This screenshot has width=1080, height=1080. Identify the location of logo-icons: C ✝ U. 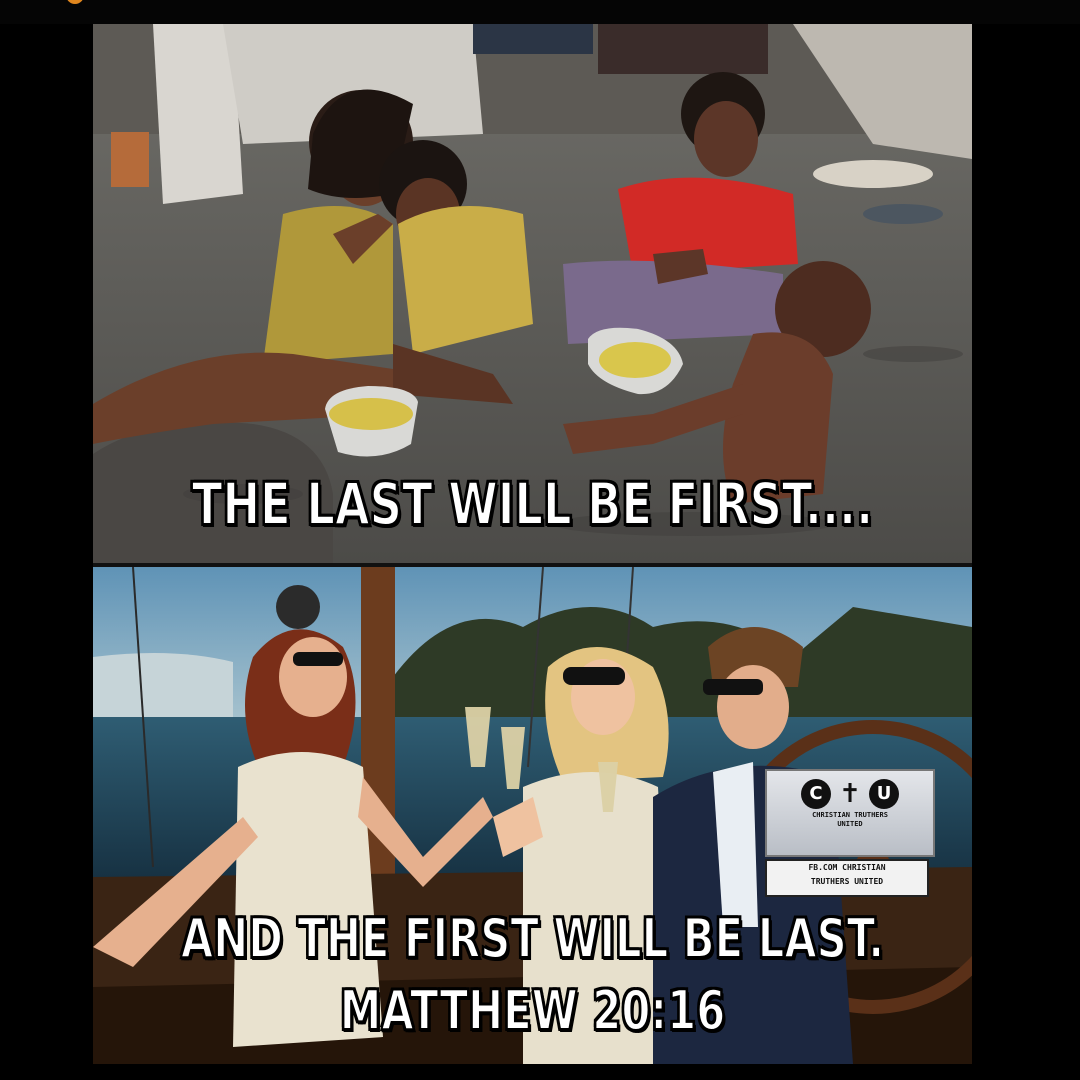
(850, 795).